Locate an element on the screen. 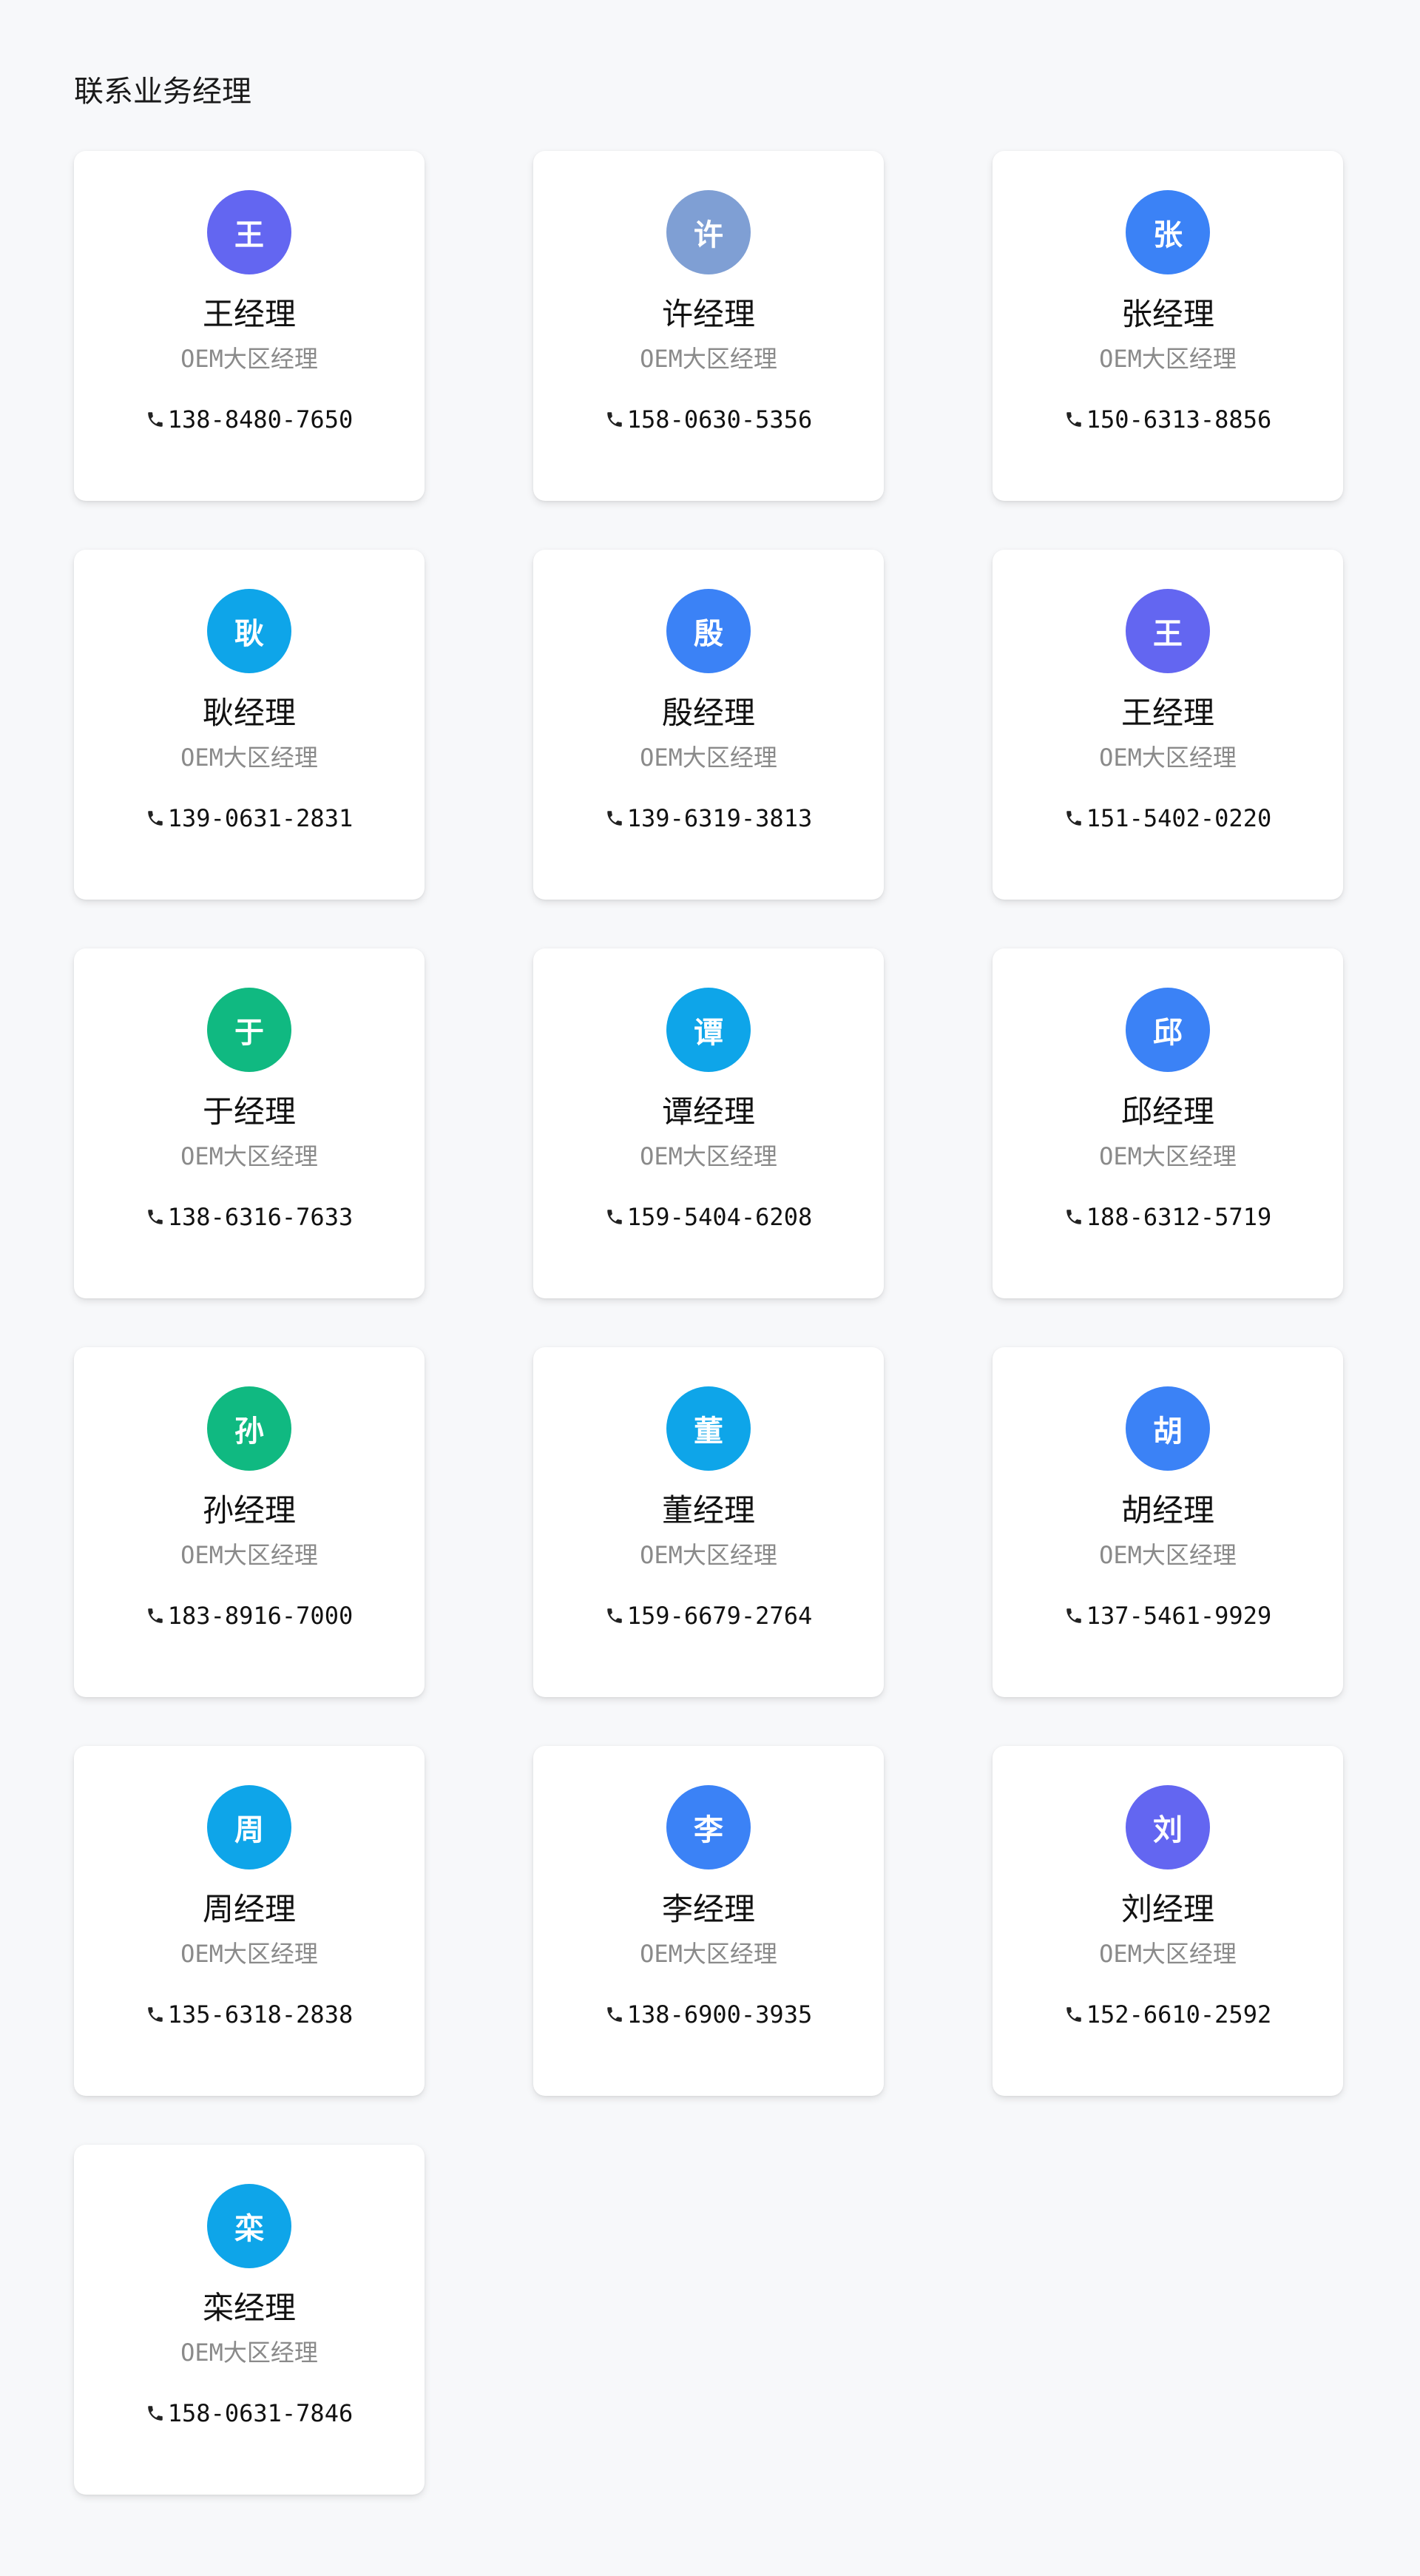 The height and width of the screenshot is (2576, 1420). phone-text: 183-8916-7000 is located at coordinates (260, 1615).